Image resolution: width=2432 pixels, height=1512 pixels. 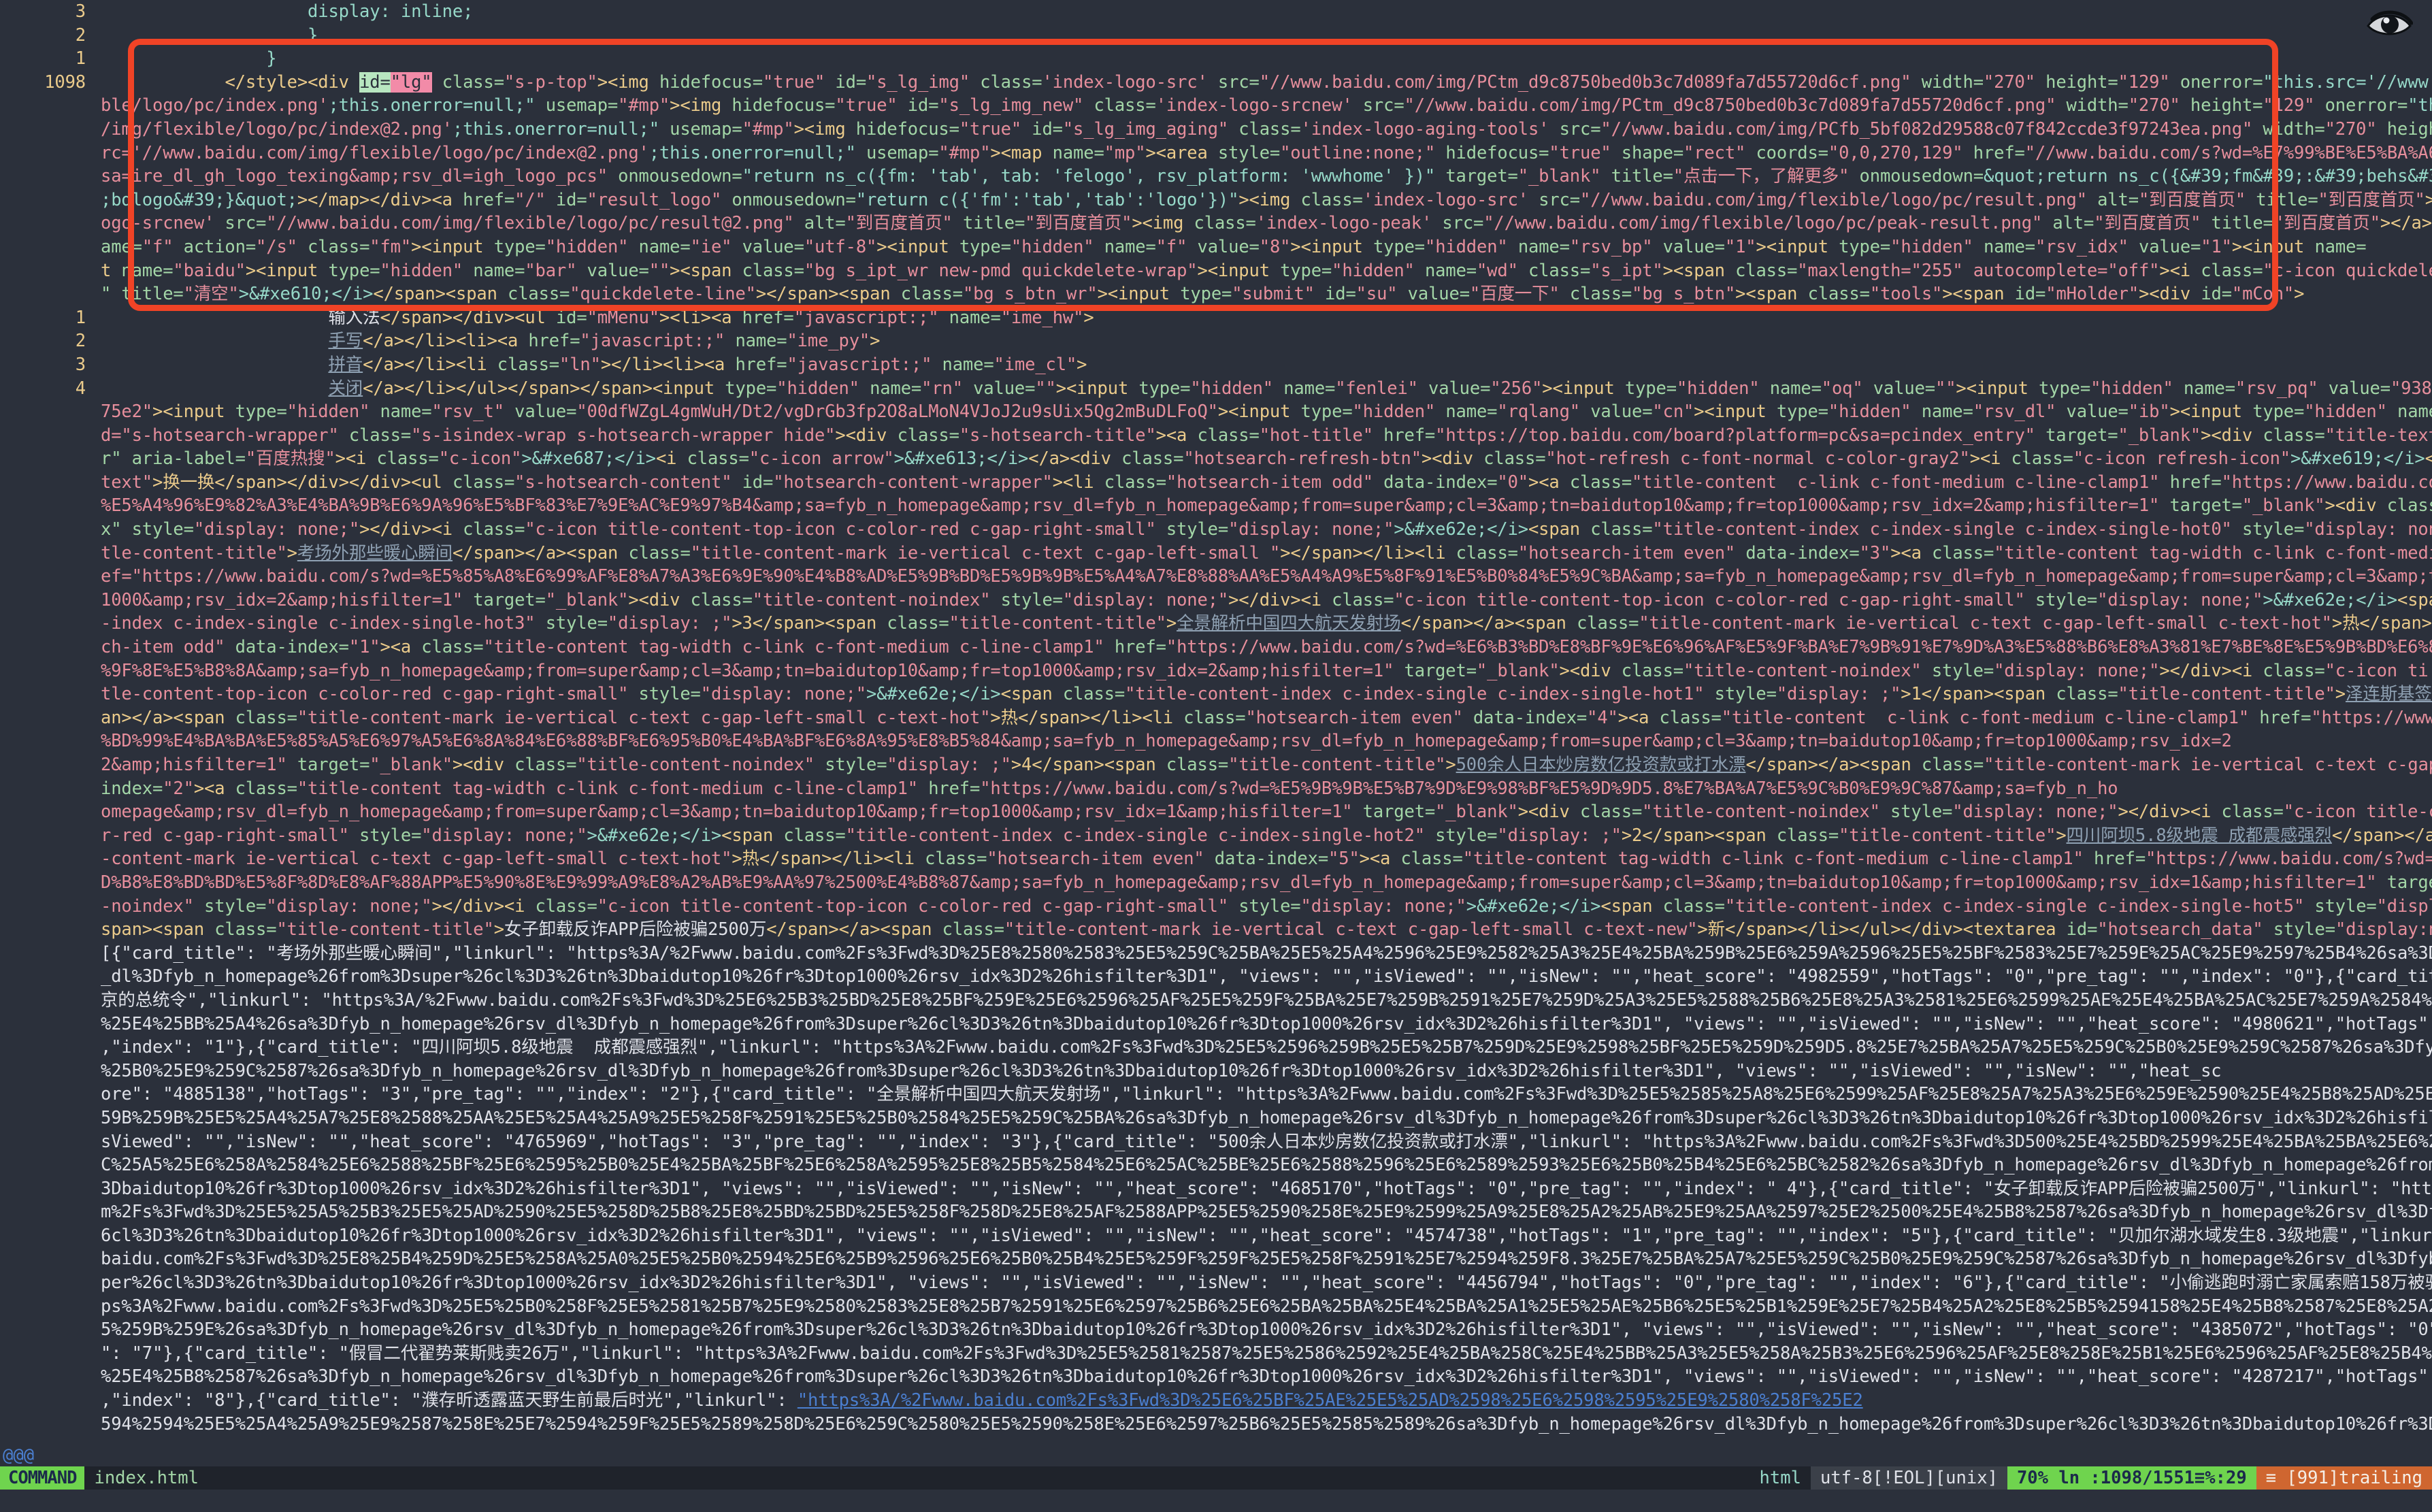 I want to click on code-token: "s_lg_img_new", so click(x=1011, y=105).